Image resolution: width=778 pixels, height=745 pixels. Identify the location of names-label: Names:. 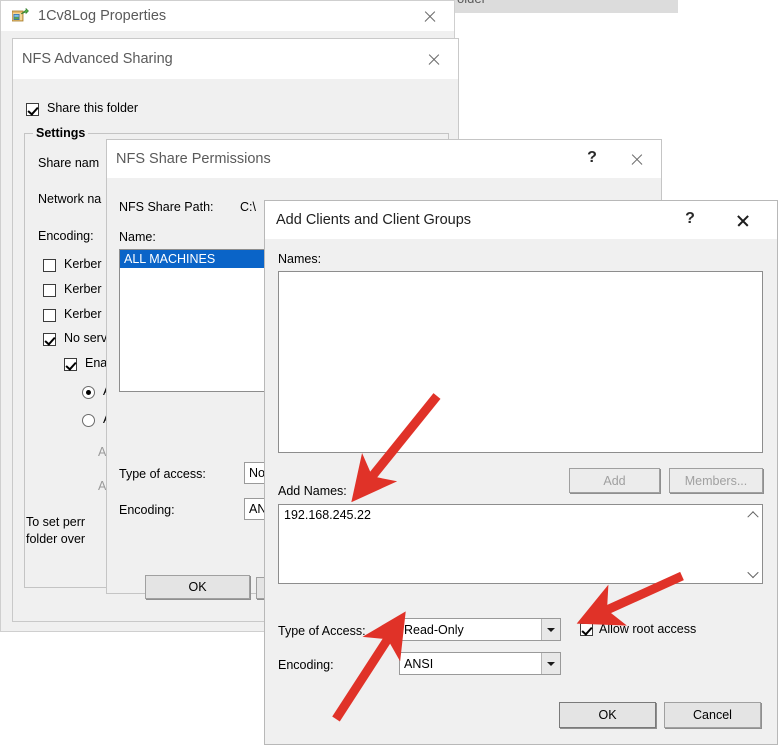
(300, 259).